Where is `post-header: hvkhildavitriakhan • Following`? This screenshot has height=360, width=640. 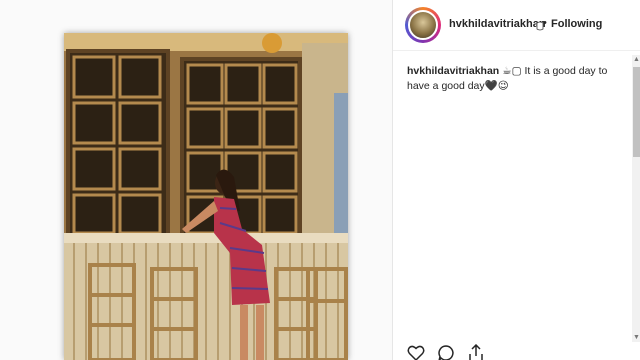 post-header: hvkhildavitriakhan • Following is located at coordinates (516, 25).